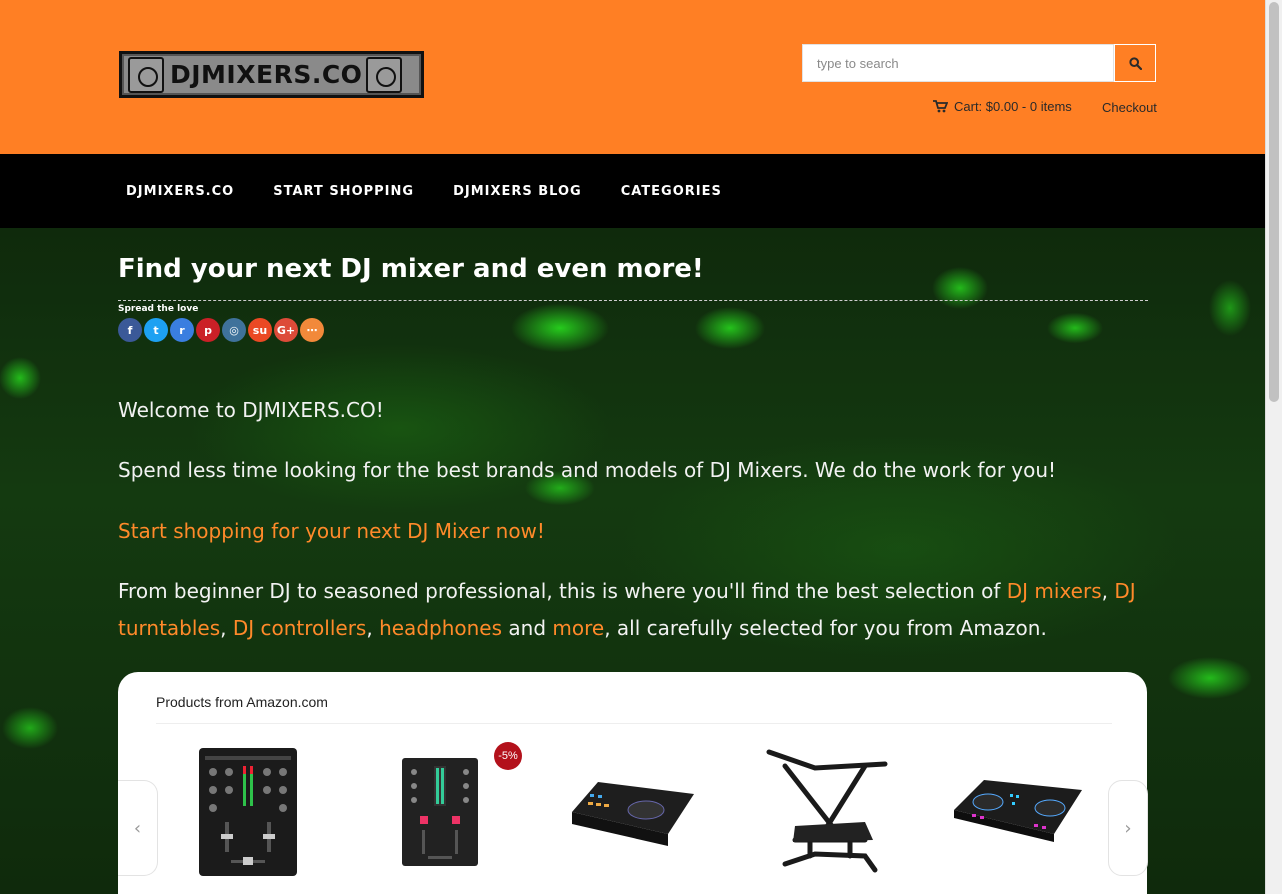  Describe the element at coordinates (1274, 202) in the screenshot. I see `scrollbar-thumb` at that location.